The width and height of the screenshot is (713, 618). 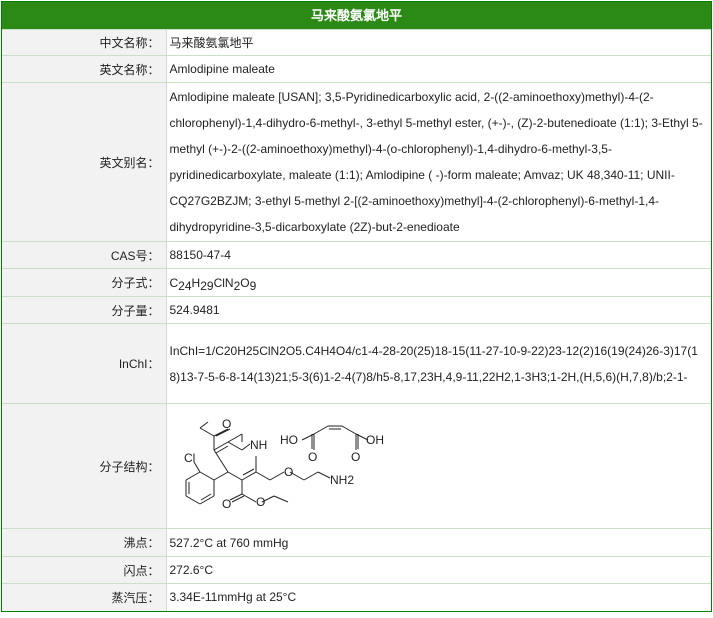 I want to click on value-cn-name: 马来酸氨氯地平, so click(x=438, y=42).